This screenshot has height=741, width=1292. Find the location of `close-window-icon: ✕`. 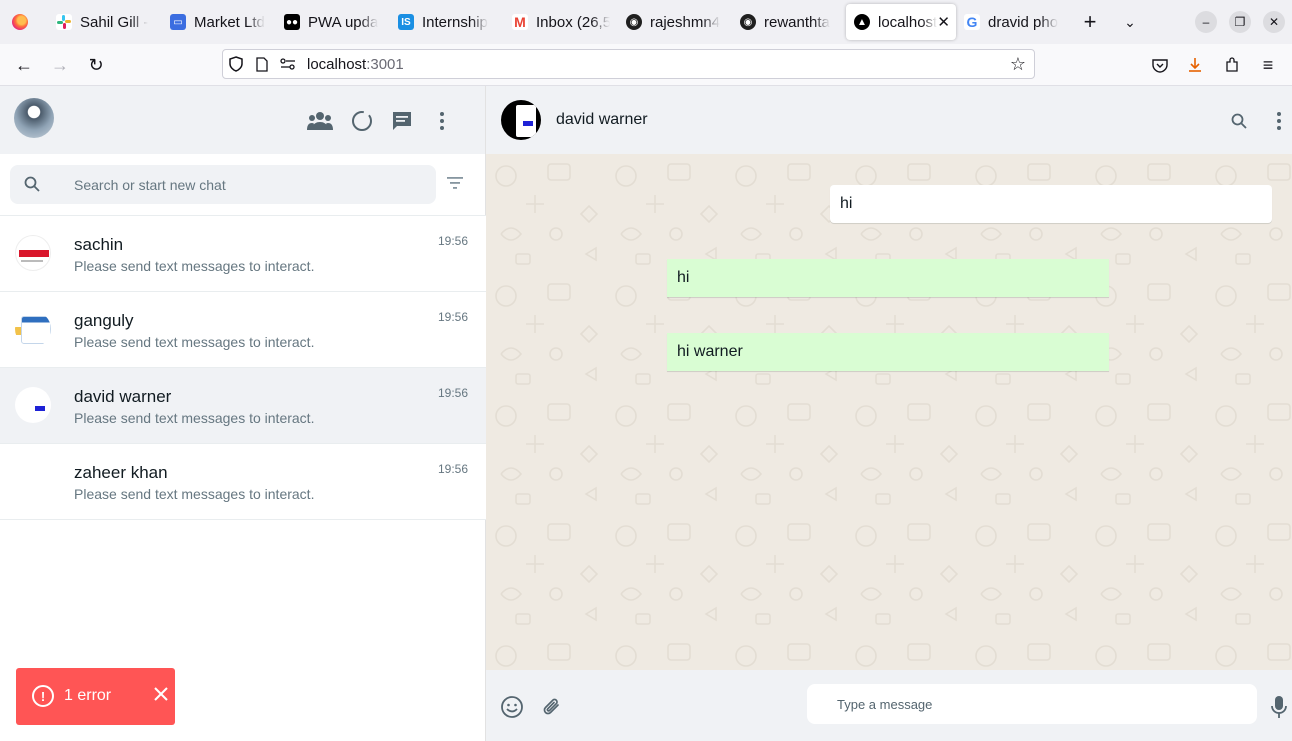

close-window-icon: ✕ is located at coordinates (1274, 22).